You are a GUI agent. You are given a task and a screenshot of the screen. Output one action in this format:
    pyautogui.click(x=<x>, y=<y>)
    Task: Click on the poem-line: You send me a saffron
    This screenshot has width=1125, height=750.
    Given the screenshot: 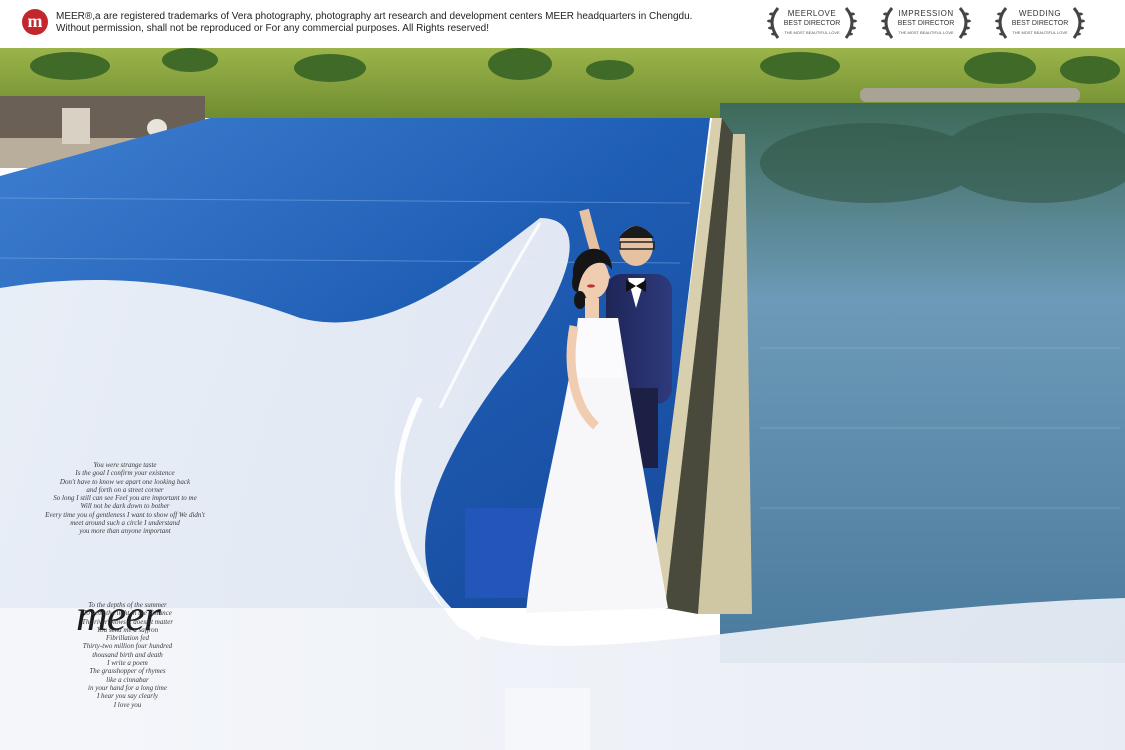 What is the action you would take?
    pyautogui.click(x=127, y=629)
    